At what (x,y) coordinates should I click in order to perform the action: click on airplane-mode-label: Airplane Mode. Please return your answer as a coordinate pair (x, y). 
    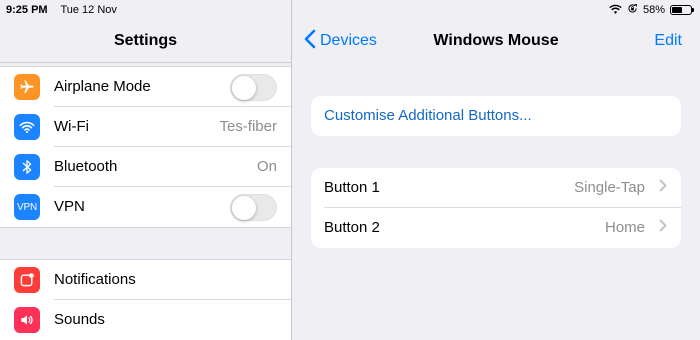
    Looking at the image, I should click on (102, 86).